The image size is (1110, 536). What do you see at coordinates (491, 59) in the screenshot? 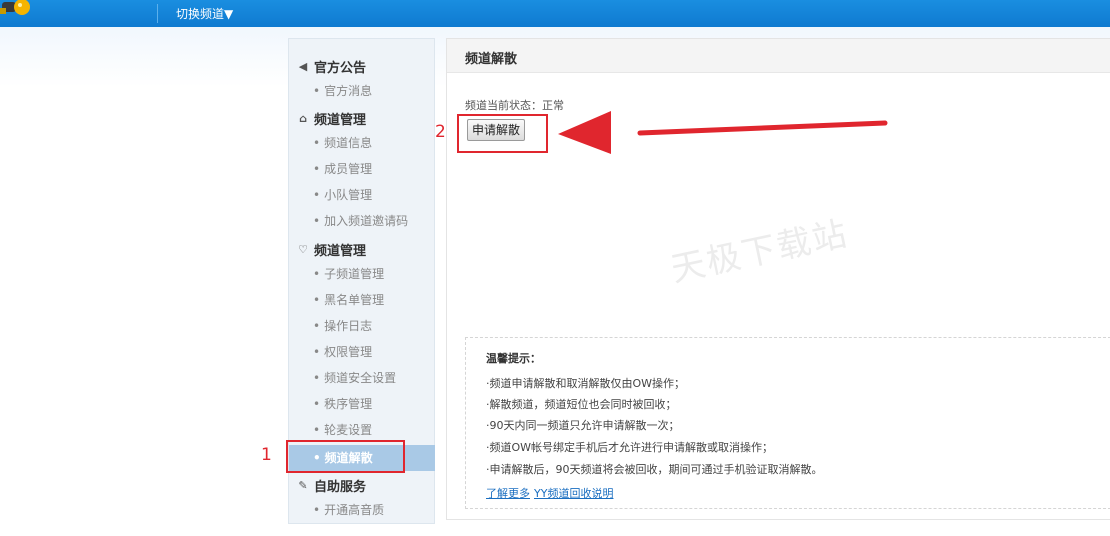
I see `page-title: 频道解散` at bounding box center [491, 59].